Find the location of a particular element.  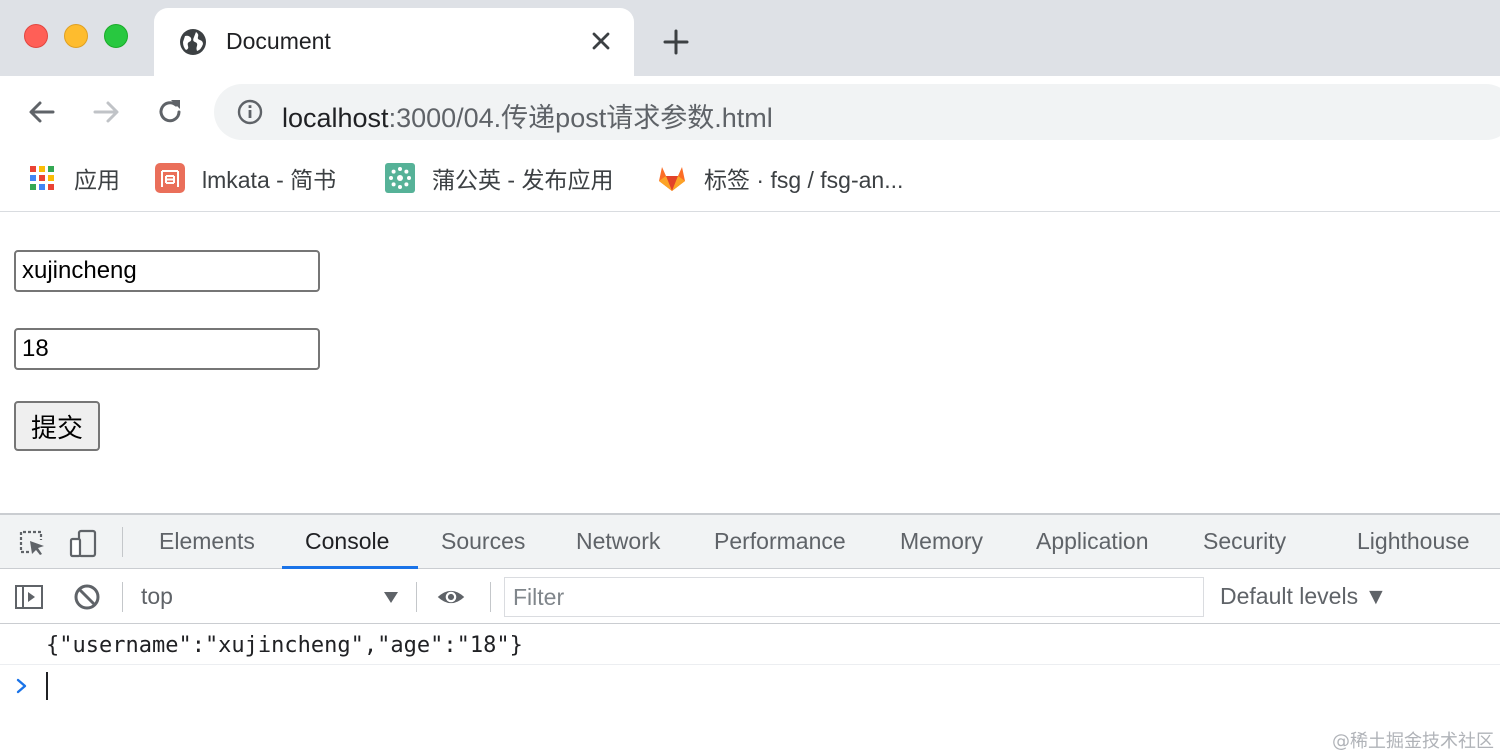

filter-input is located at coordinates (854, 597).